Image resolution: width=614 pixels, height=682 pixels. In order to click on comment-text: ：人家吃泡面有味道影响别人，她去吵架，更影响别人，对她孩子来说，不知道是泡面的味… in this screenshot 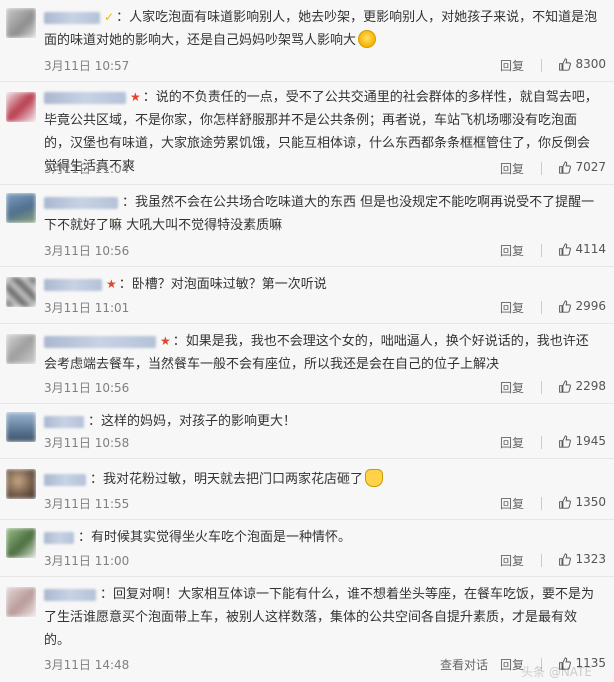, I will do `click(321, 29)`.